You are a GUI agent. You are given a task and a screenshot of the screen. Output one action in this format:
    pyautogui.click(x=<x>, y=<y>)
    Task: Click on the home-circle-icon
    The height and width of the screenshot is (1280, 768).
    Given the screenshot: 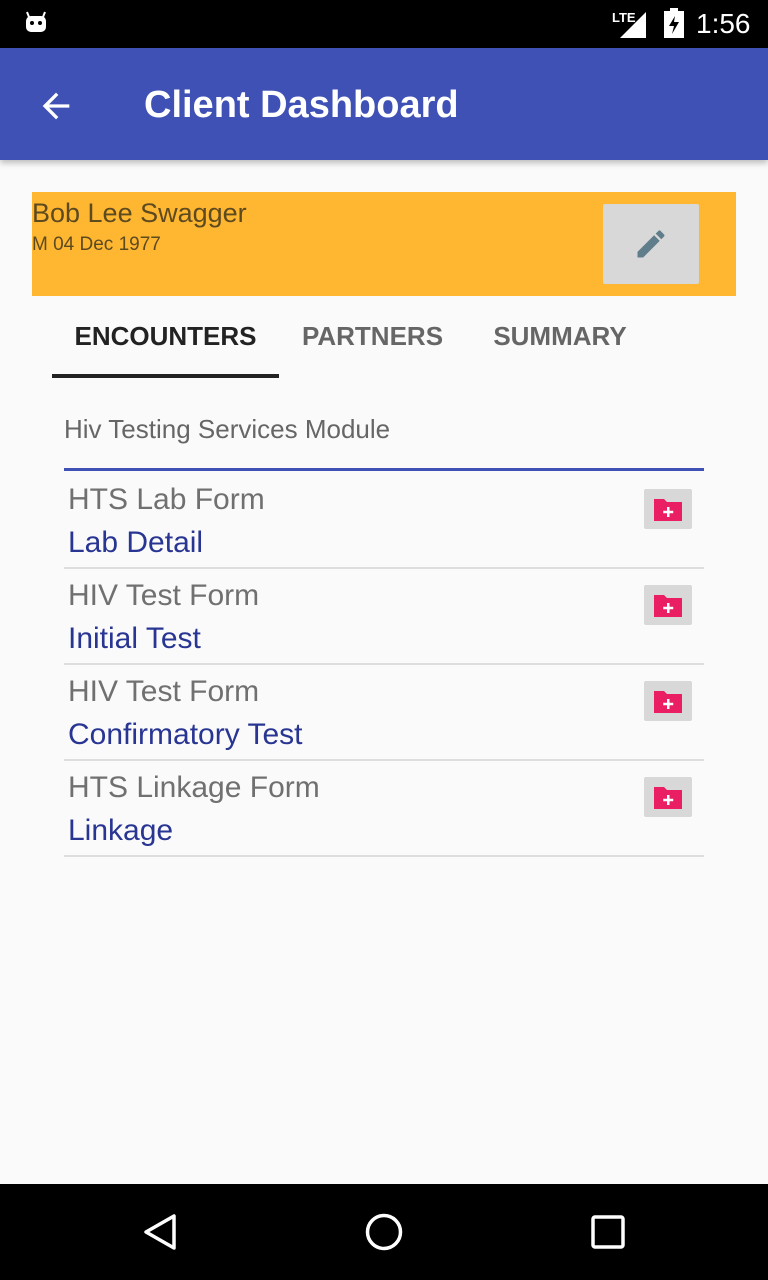 What is the action you would take?
    pyautogui.click(x=384, y=1232)
    